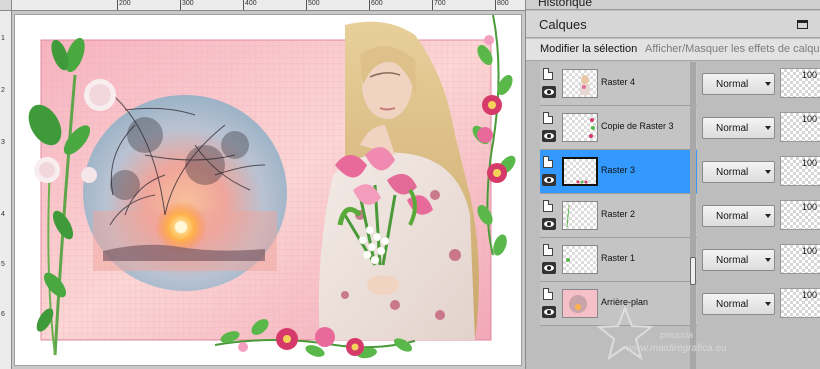 This screenshot has height=369, width=820. I want to click on history-panel-header: Historique, so click(673, 5).